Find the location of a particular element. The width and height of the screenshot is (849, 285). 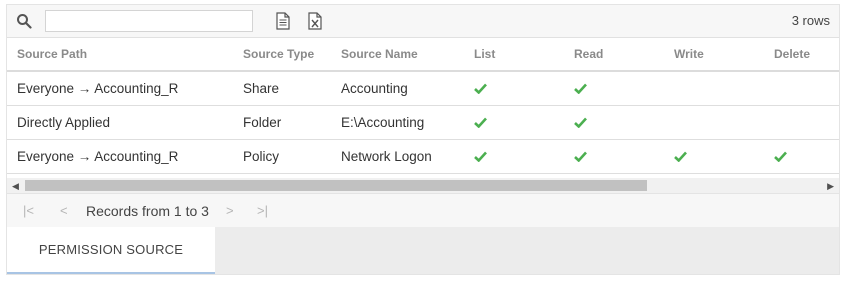

next-page-button: > is located at coordinates (230, 210).